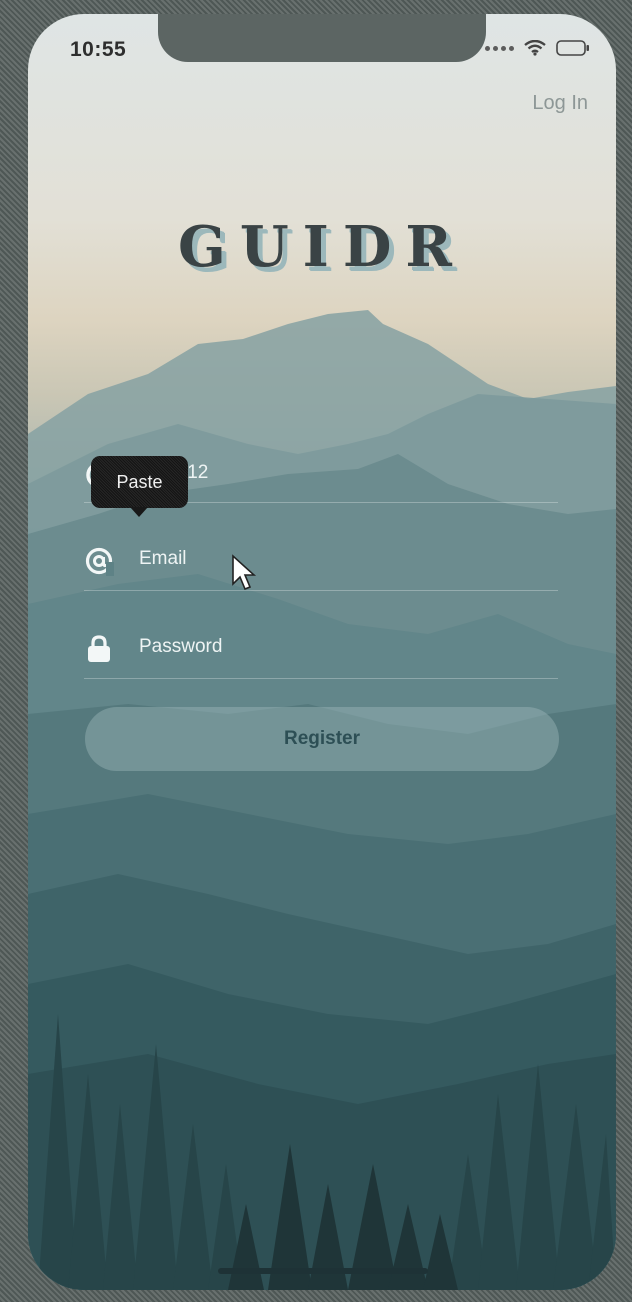 This screenshot has width=632, height=1302. I want to click on password-field: Password, so click(321, 649).